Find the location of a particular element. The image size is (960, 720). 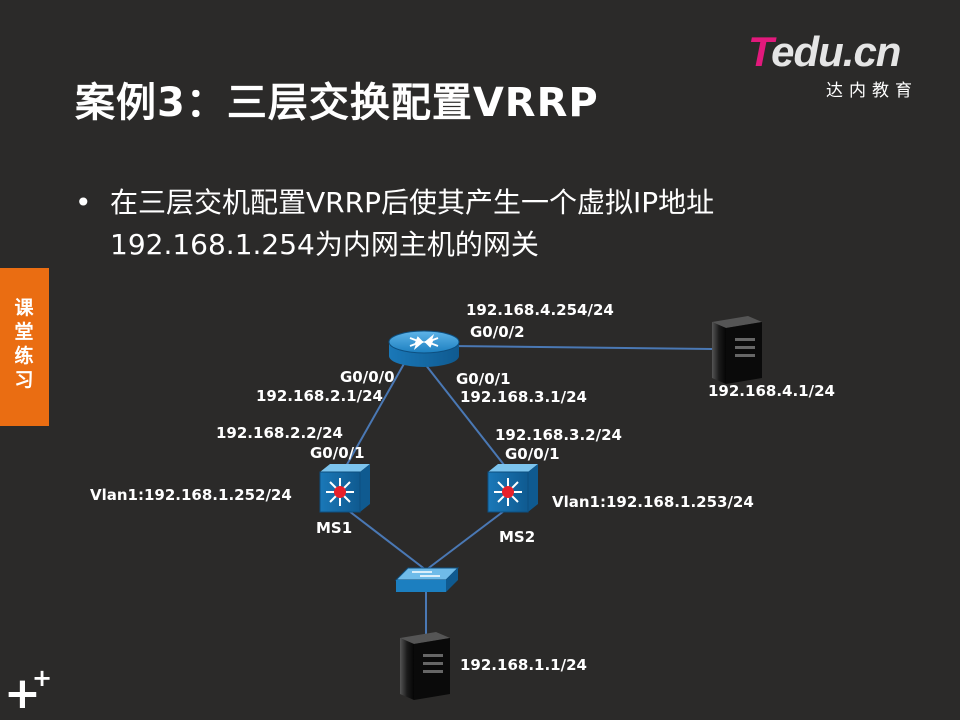

router-icon is located at coordinates (424, 348).